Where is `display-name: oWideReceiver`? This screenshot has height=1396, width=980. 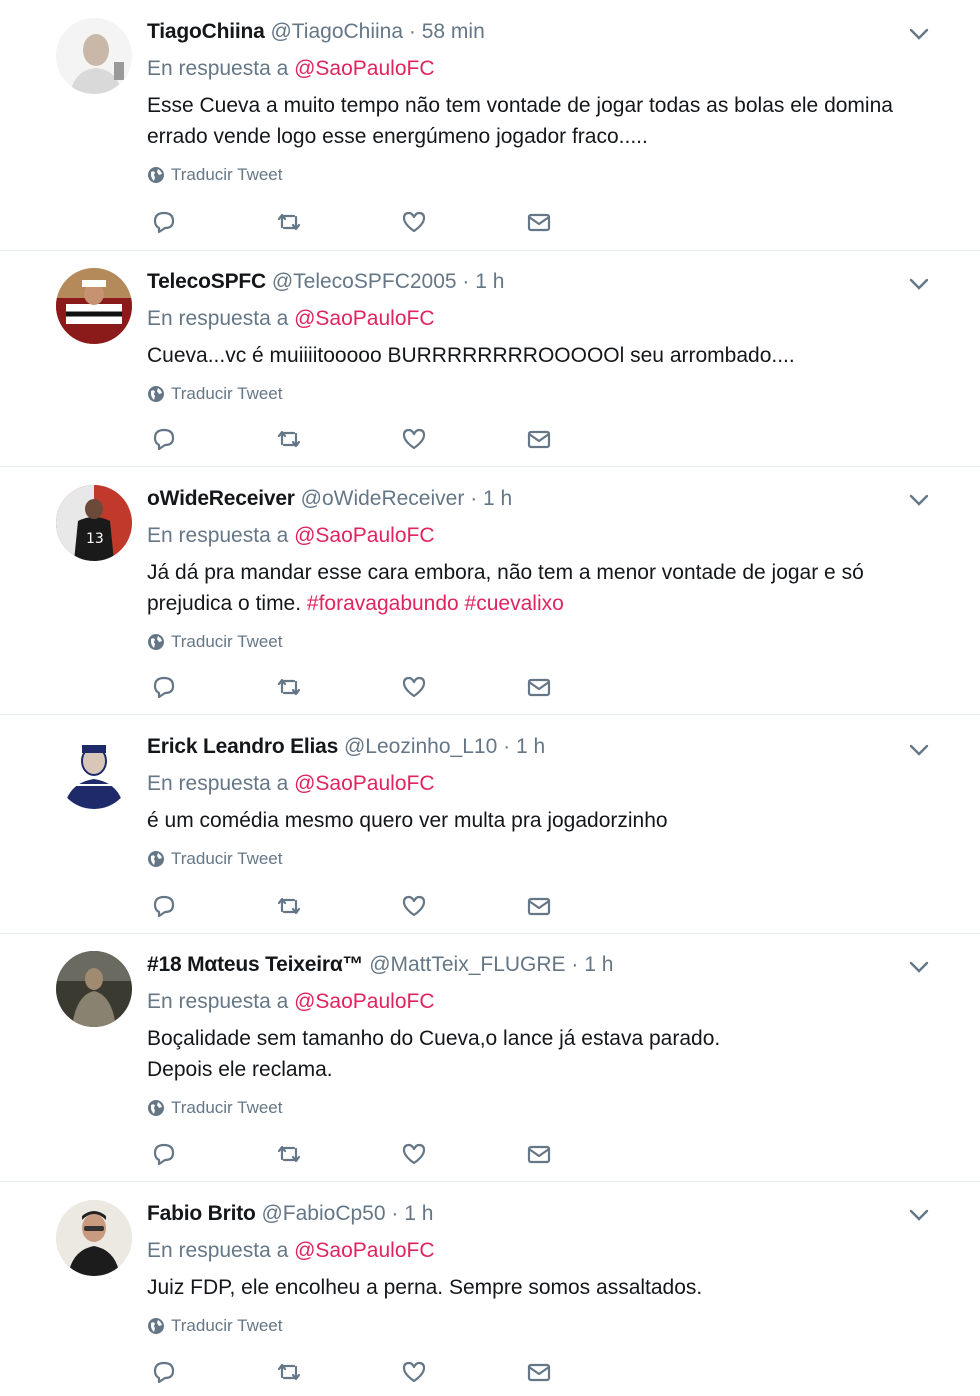
display-name: oWideReceiver is located at coordinates (221, 498).